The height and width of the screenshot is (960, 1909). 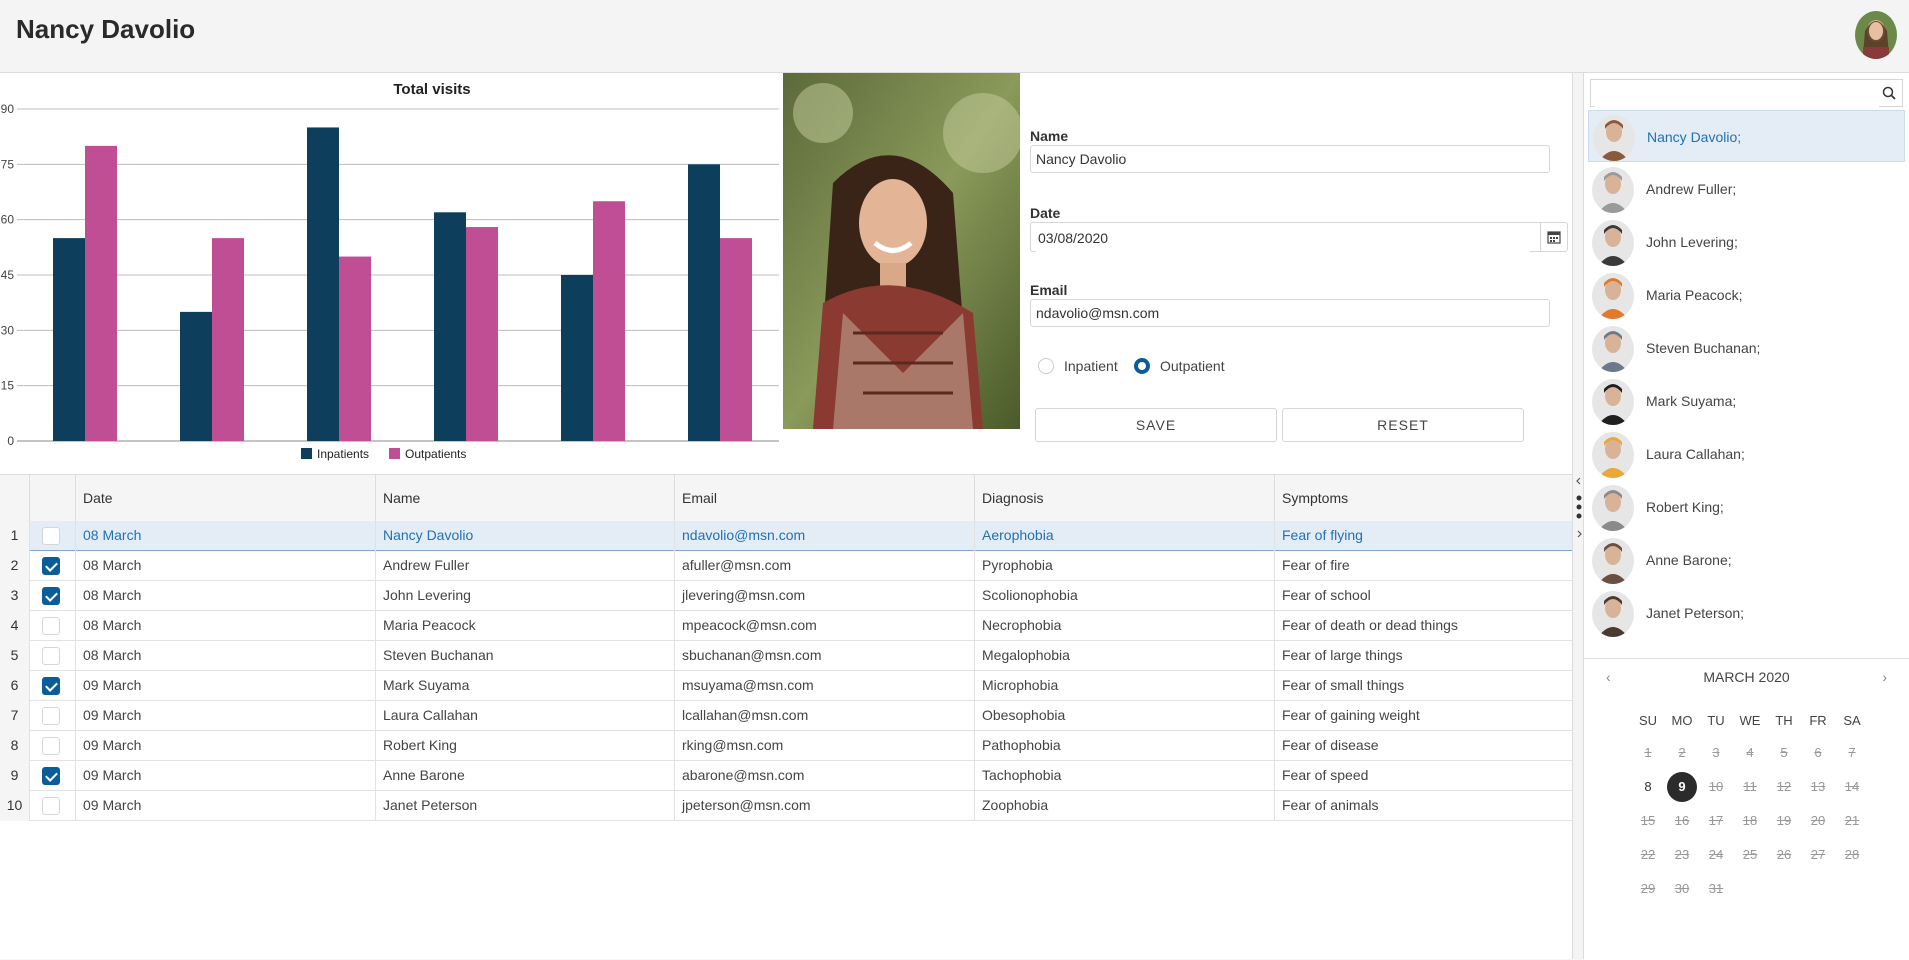 What do you see at coordinates (1884, 677) in the screenshot?
I see `calendar-next-icon: ›` at bounding box center [1884, 677].